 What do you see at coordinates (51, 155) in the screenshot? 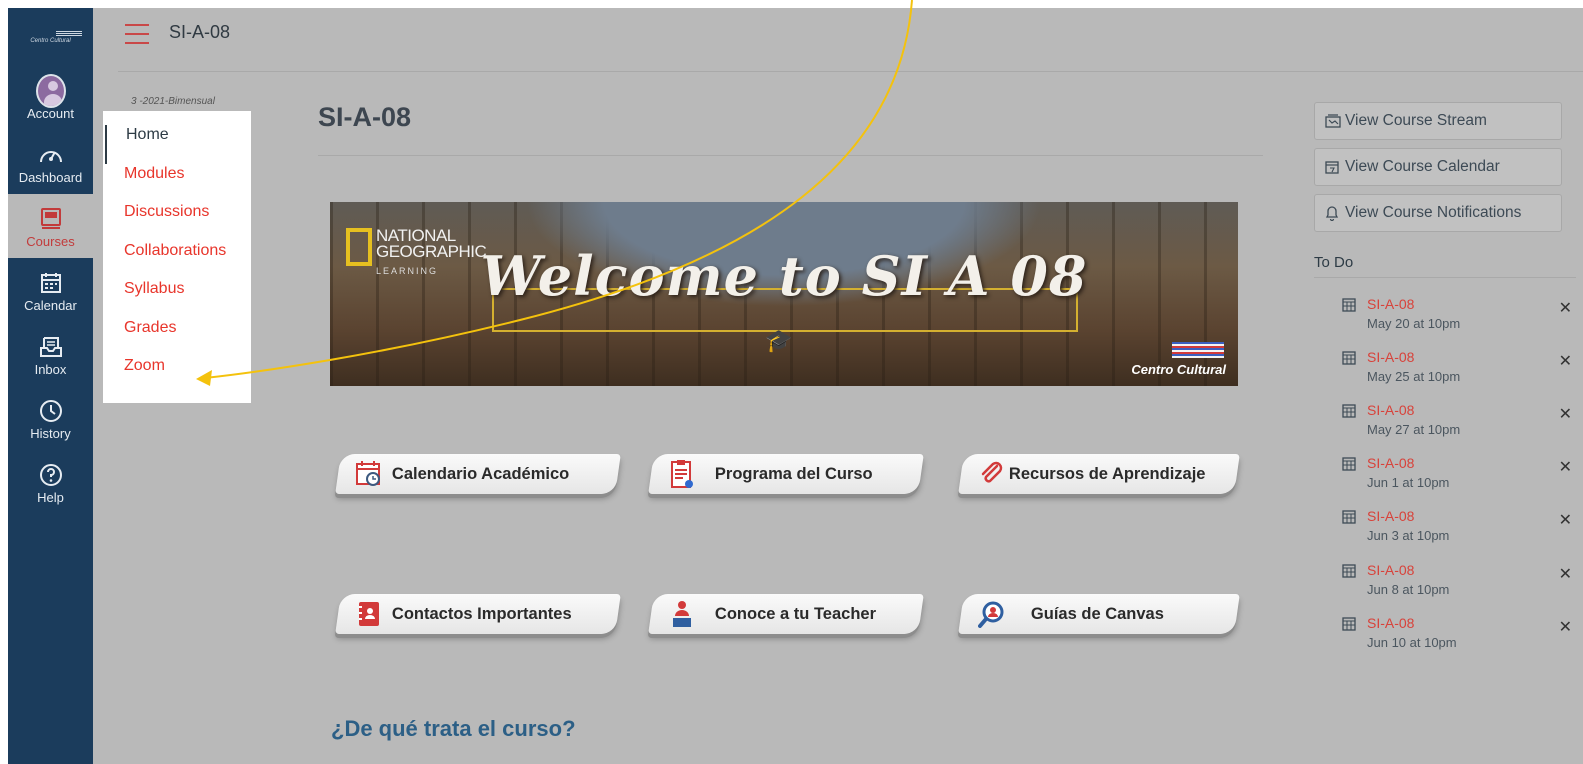
I see `dashboard-icon` at bounding box center [51, 155].